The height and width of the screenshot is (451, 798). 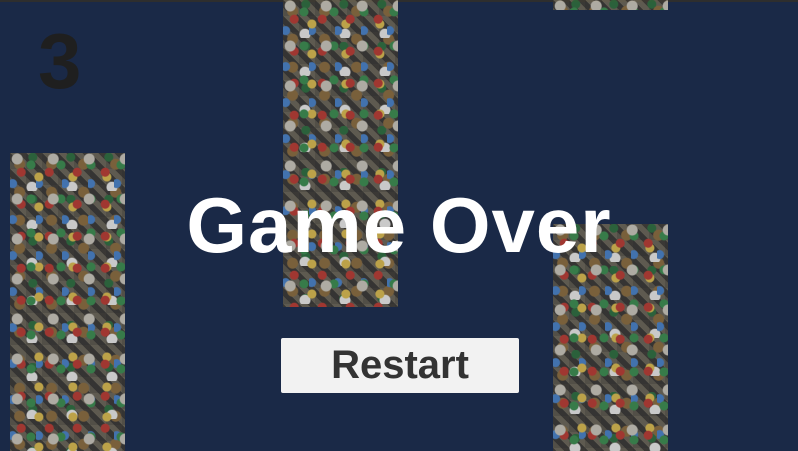 I want to click on score-counter: 3, so click(x=60, y=61).